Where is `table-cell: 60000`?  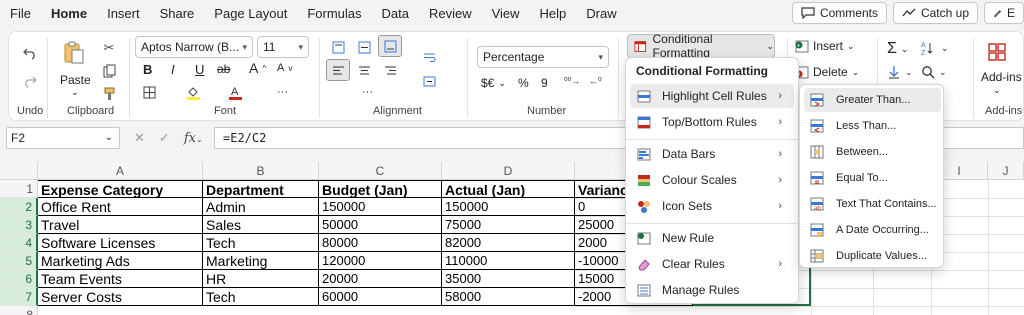
table-cell: 60000 is located at coordinates (380, 297).